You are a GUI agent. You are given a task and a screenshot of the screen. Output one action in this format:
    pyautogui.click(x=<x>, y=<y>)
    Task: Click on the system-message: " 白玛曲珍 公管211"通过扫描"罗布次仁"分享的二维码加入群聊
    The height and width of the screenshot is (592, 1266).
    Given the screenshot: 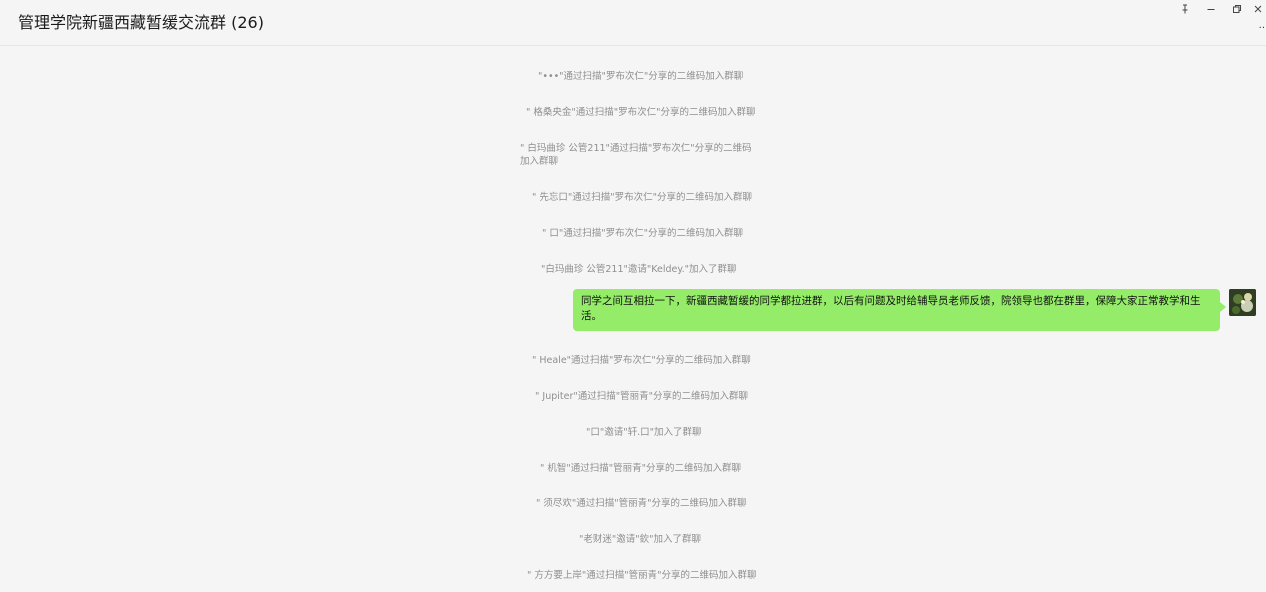 What is the action you would take?
    pyautogui.click(x=639, y=155)
    